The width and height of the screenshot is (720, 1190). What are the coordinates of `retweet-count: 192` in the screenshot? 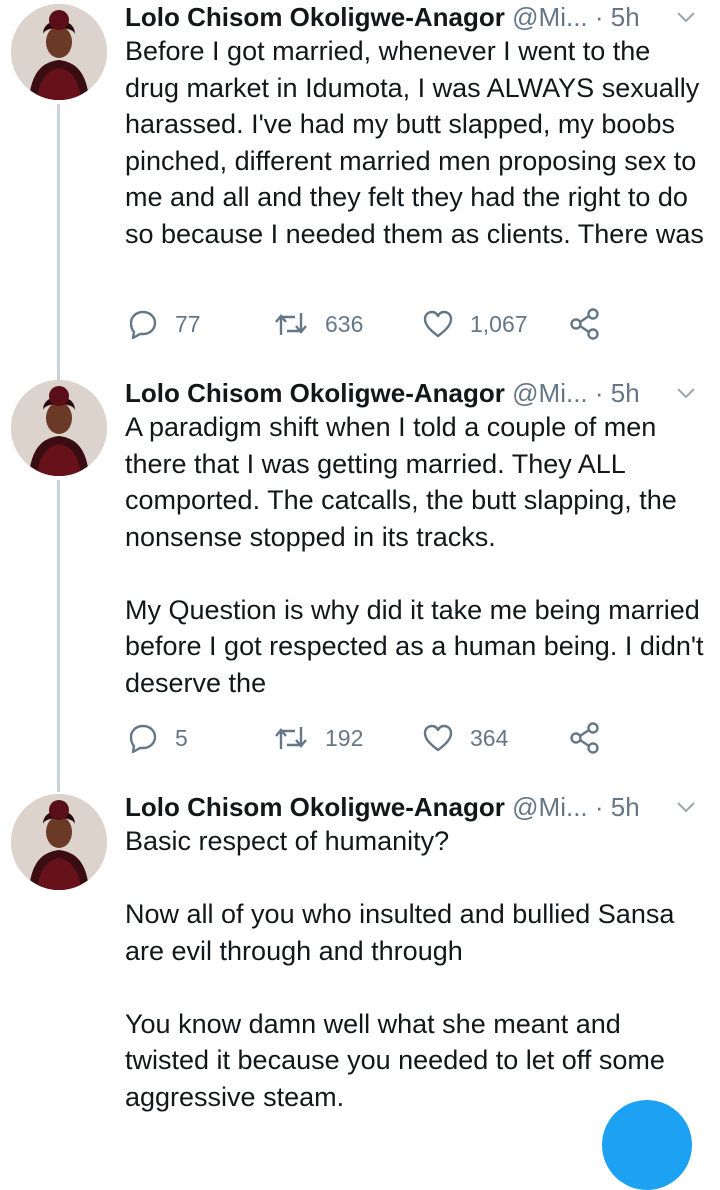 It's located at (344, 737).